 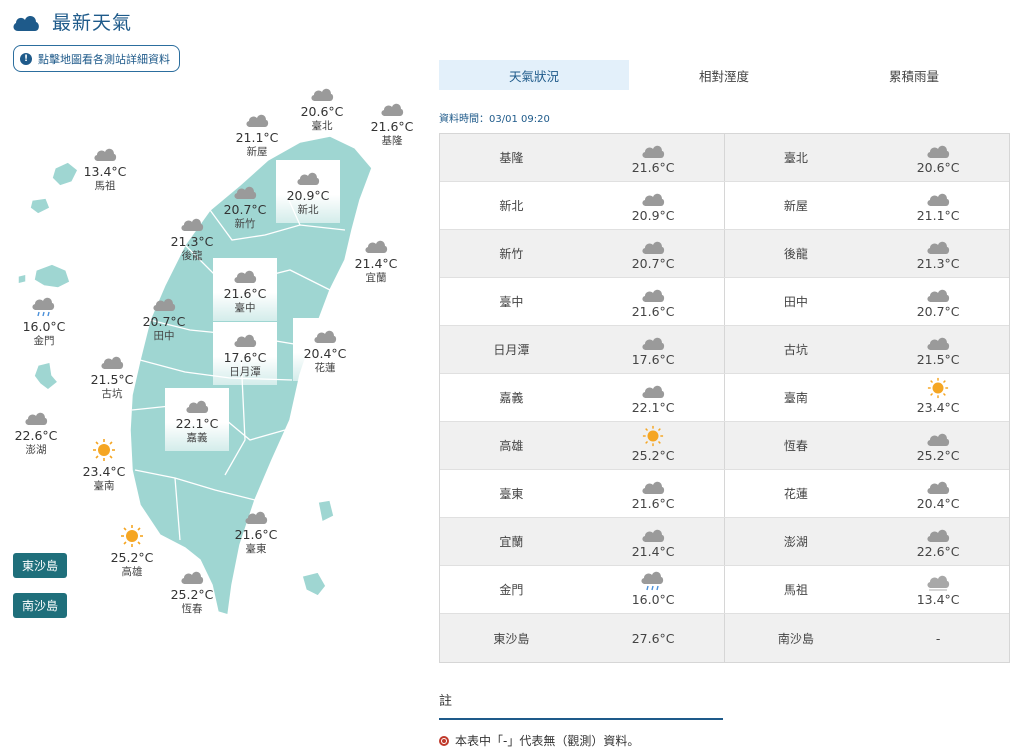 I want to click on station-value-cell: 17.6°C, so click(x=654, y=349).